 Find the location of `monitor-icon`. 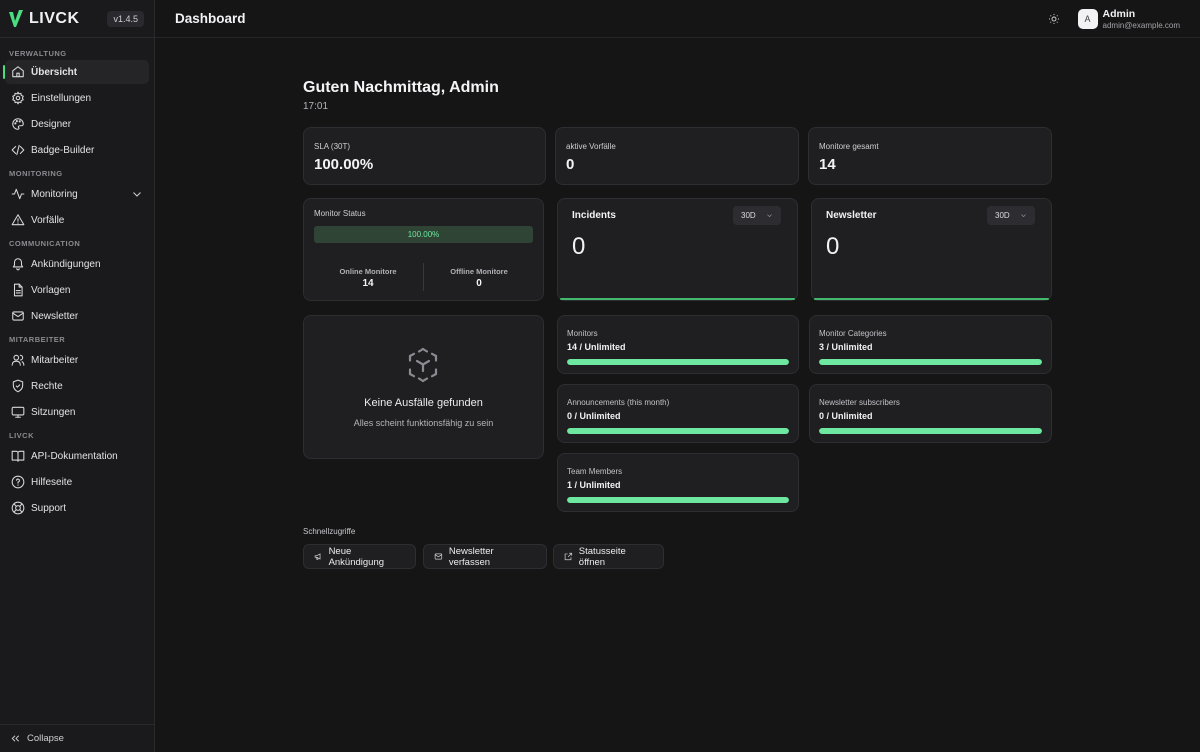

monitor-icon is located at coordinates (18, 412).